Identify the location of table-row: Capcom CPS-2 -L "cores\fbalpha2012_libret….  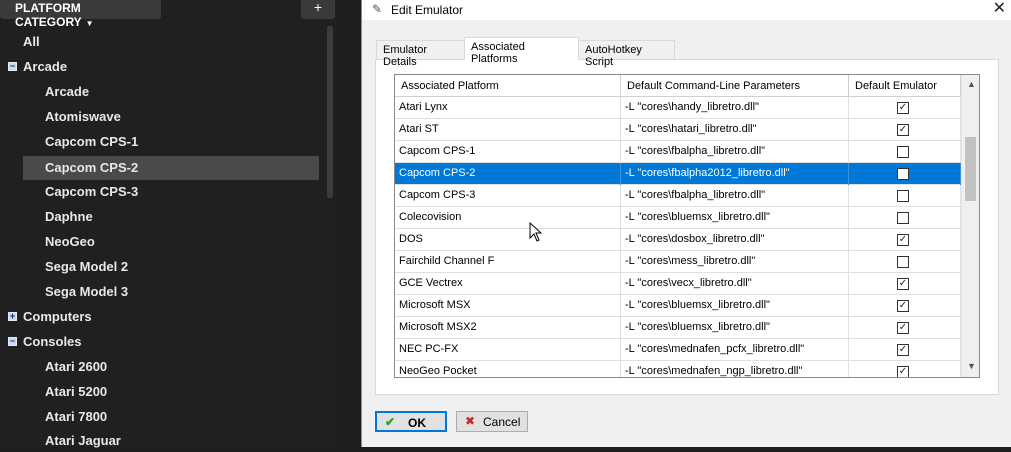
(678, 174).